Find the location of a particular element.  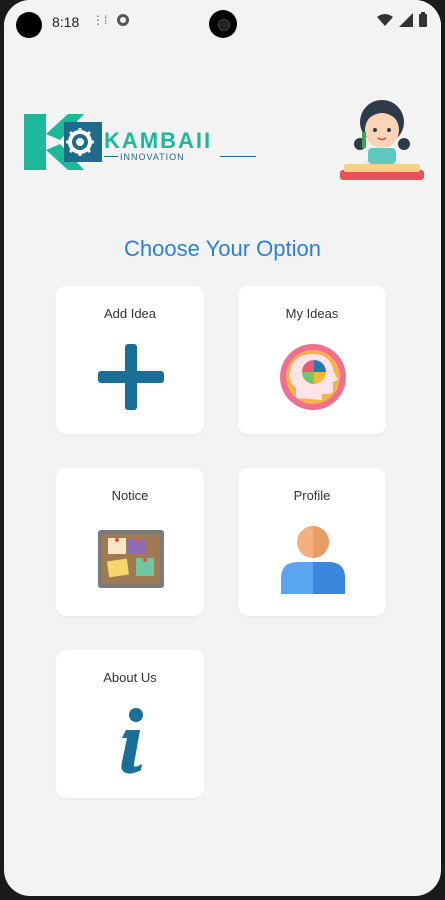

option-card-my-ideas: My Ideas is located at coordinates (312, 360).